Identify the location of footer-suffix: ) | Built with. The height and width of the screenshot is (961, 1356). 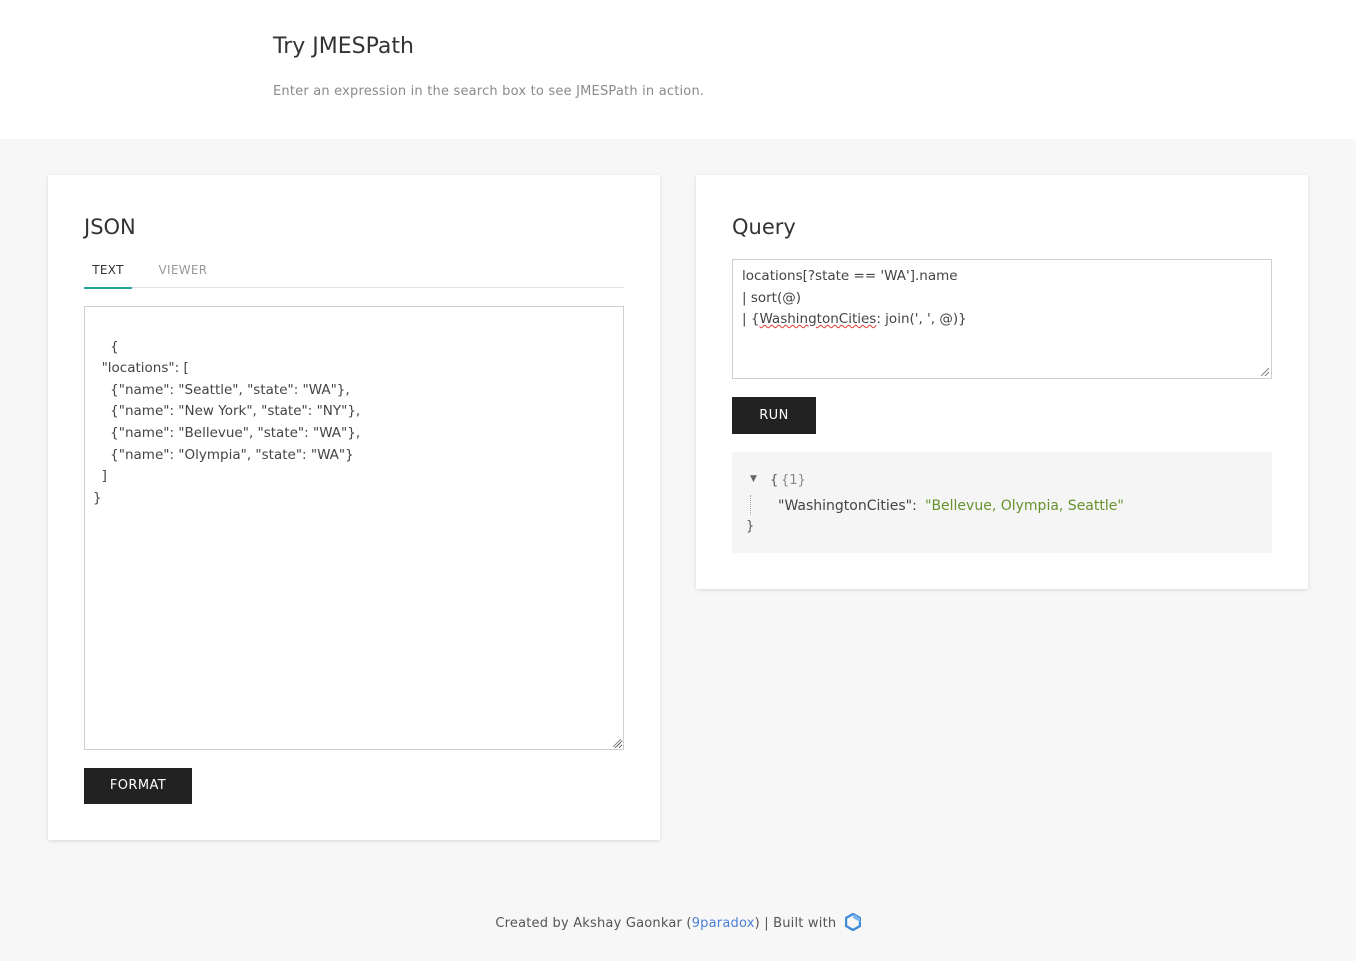
(795, 923).